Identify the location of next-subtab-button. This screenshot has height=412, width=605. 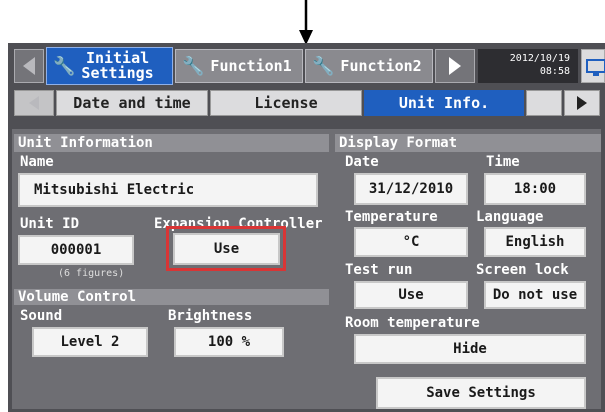
(582, 103).